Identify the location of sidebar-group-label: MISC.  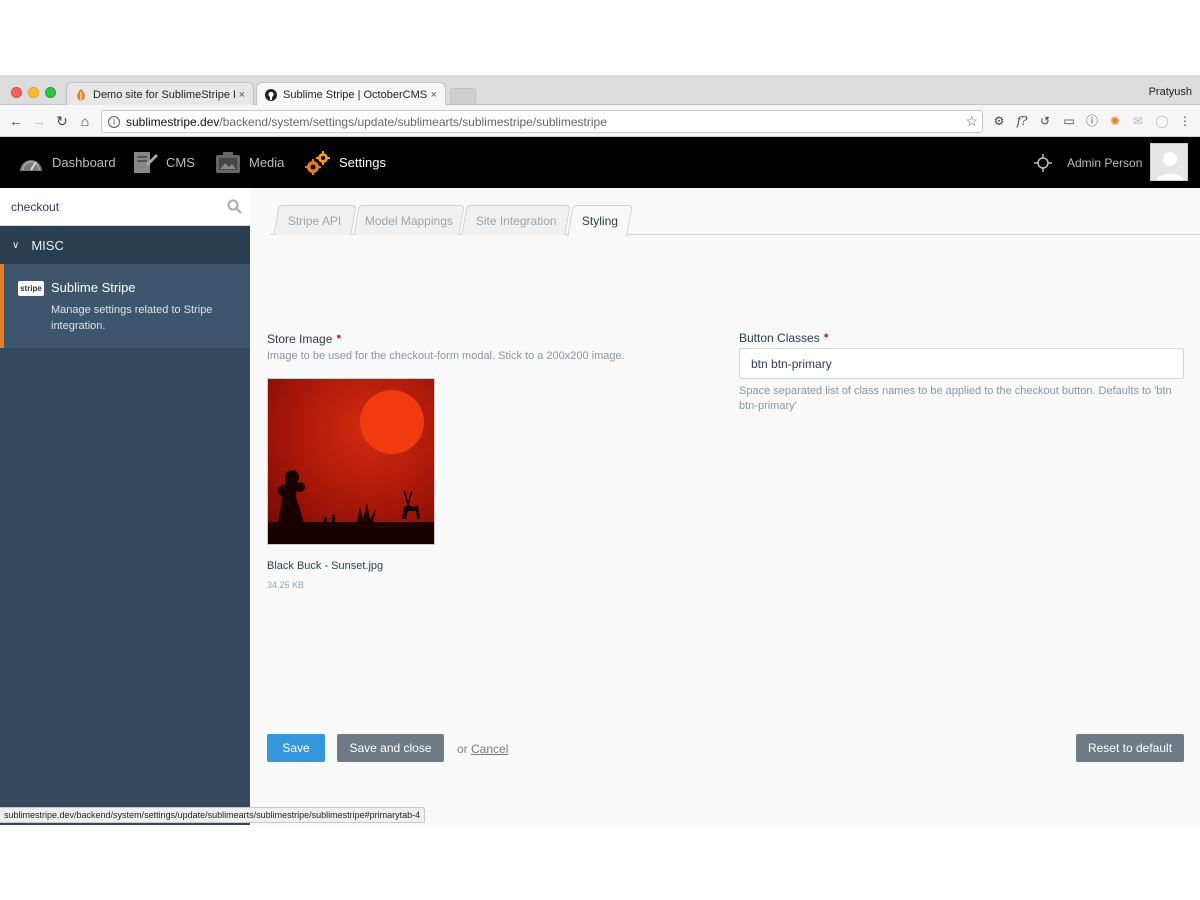
(47, 245).